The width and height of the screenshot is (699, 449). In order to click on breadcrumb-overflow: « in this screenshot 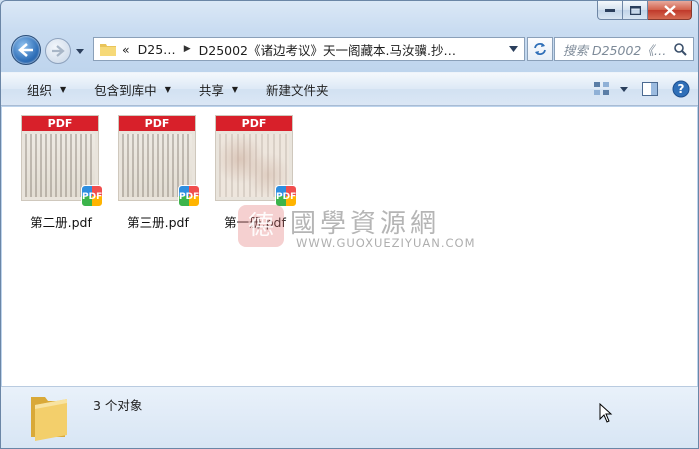, I will do `click(126, 49)`.